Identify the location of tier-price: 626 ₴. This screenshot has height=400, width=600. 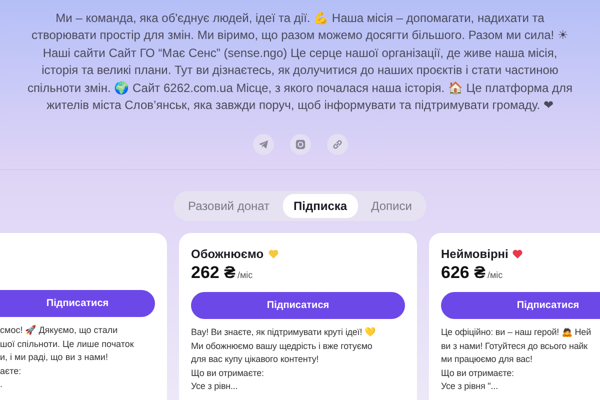
(463, 273).